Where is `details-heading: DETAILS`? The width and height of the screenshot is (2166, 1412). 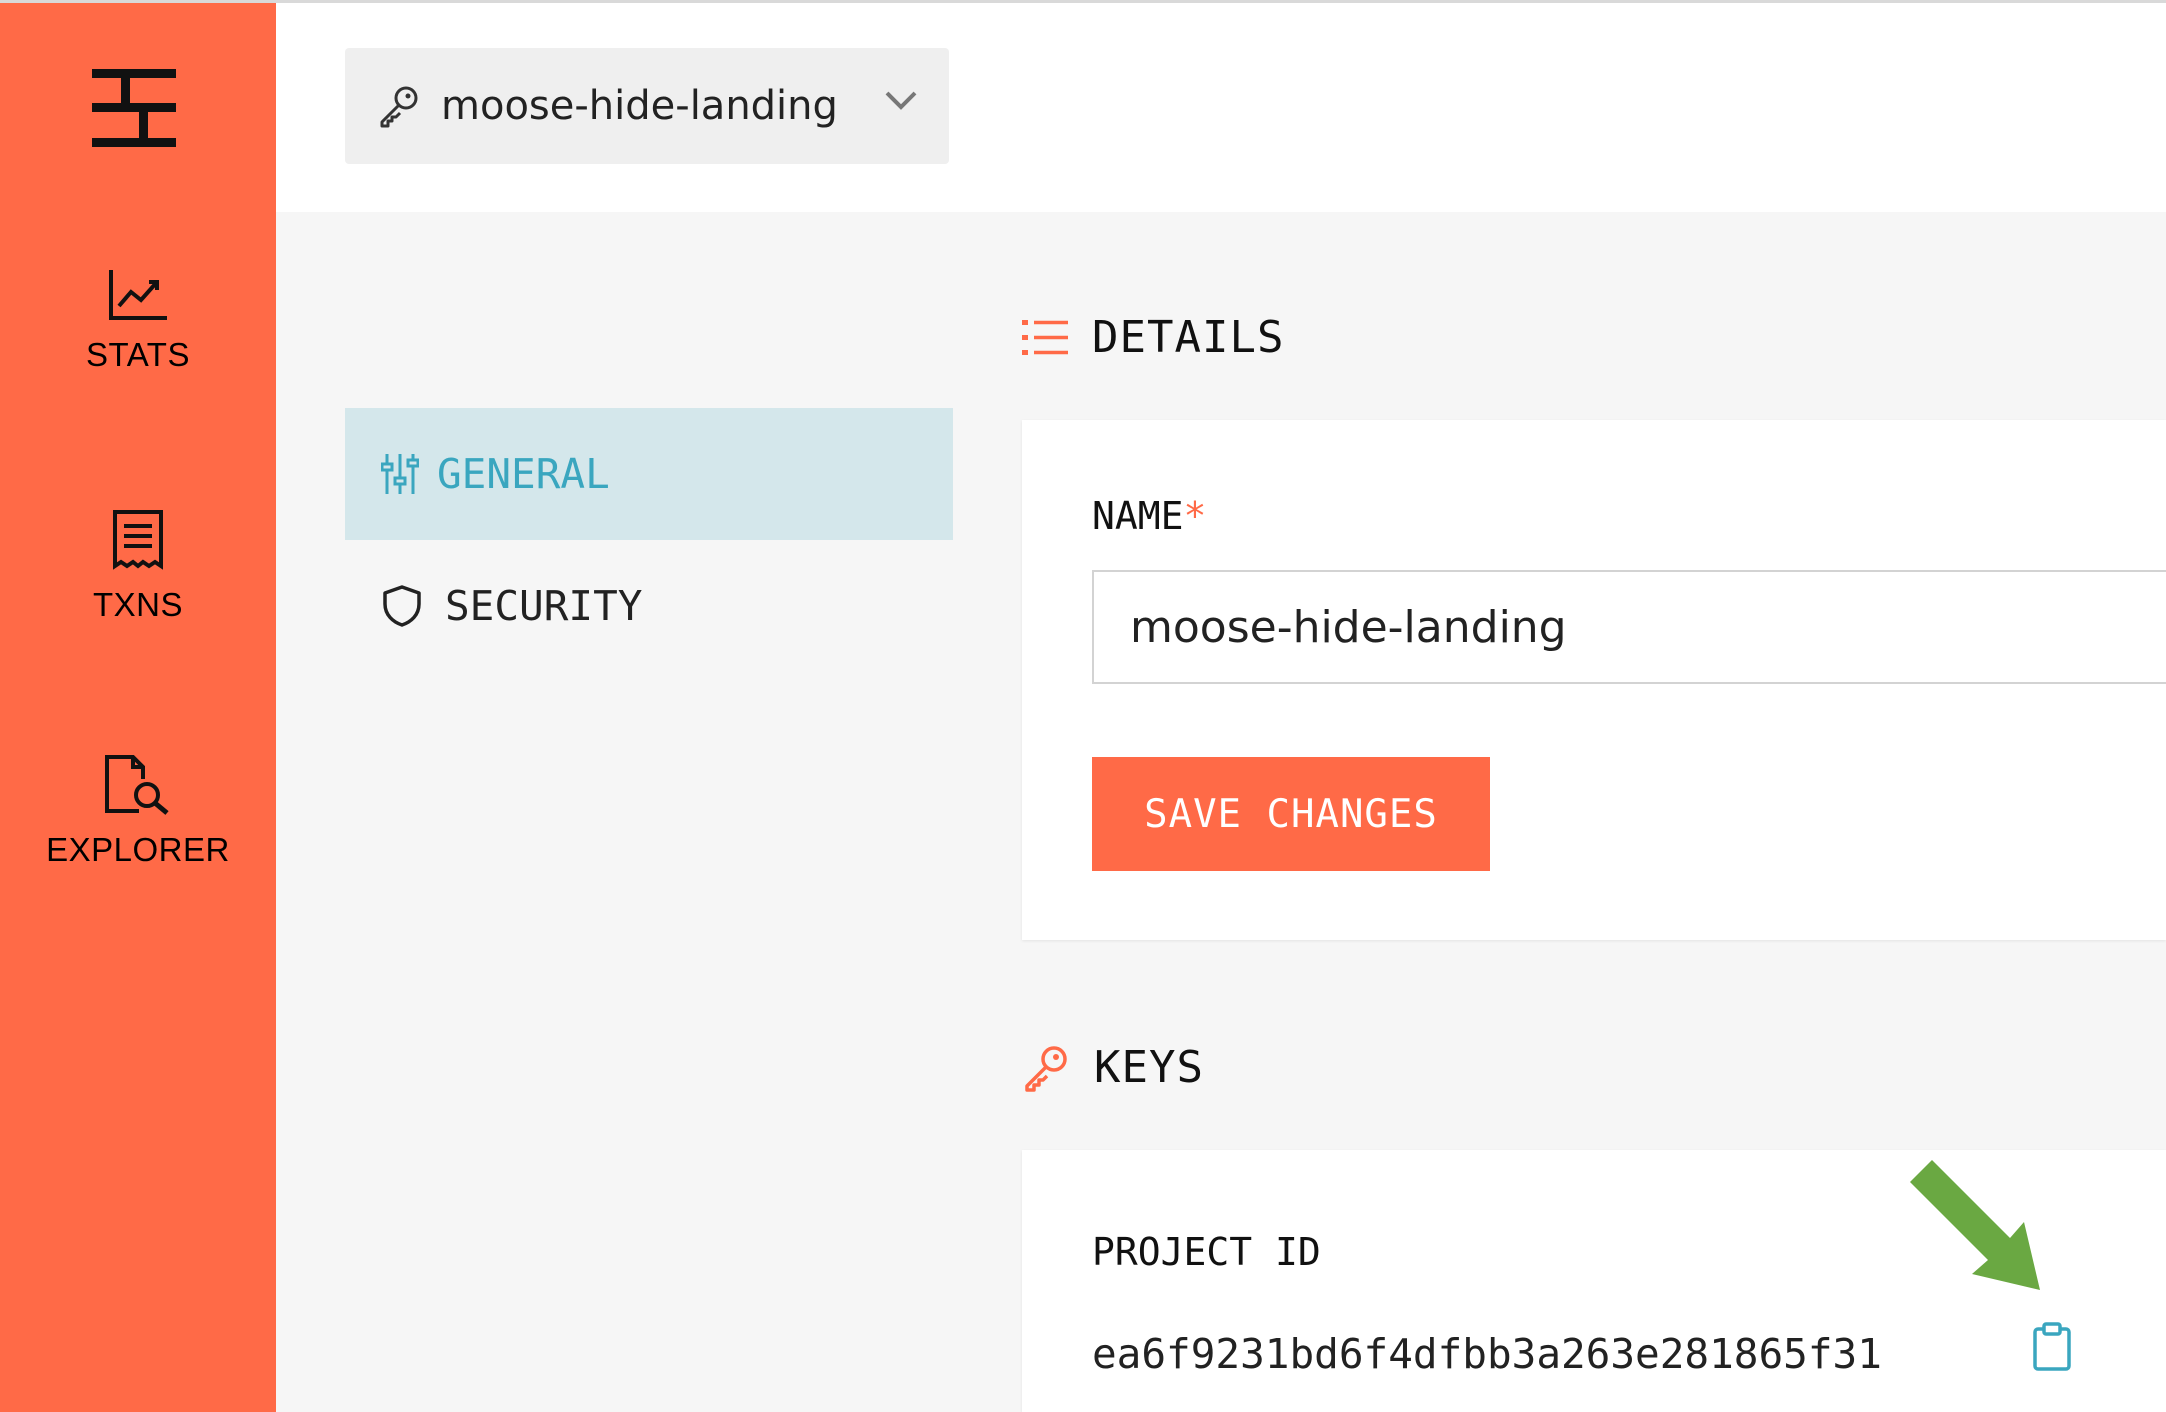 details-heading: DETAILS is located at coordinates (1153, 337).